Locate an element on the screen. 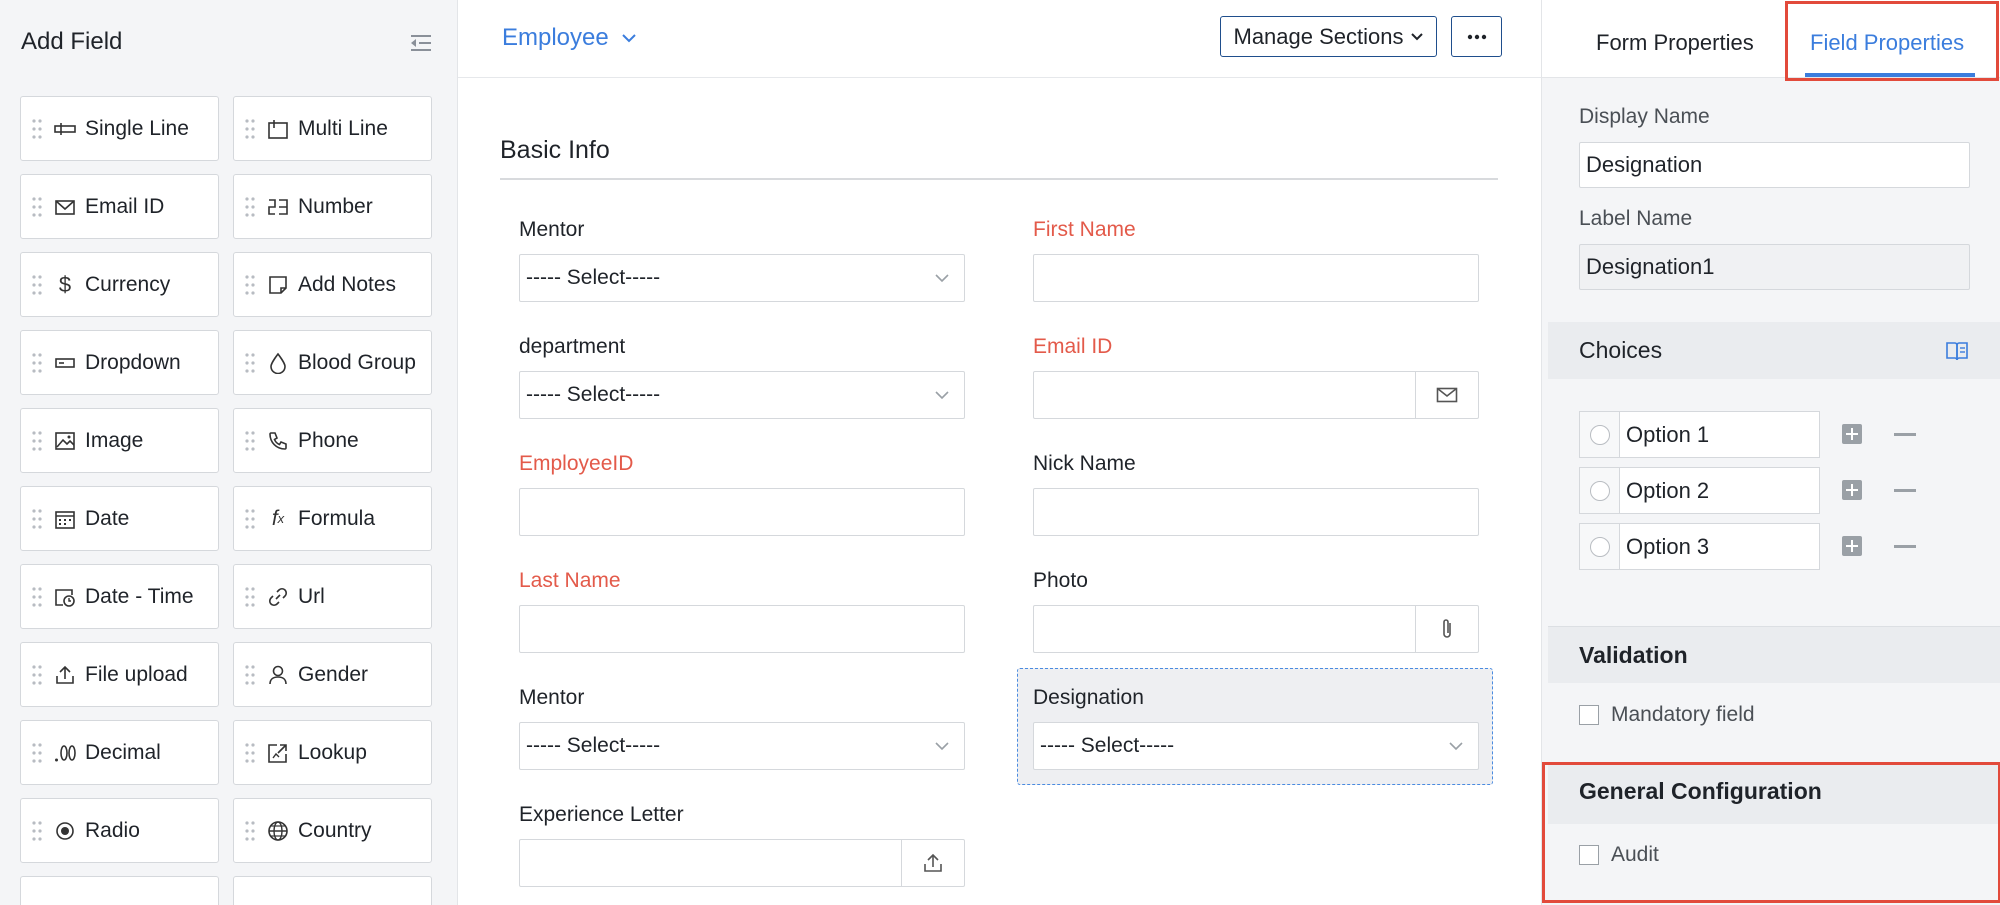 The height and width of the screenshot is (905, 2000). field-date: Date is located at coordinates (119, 518).